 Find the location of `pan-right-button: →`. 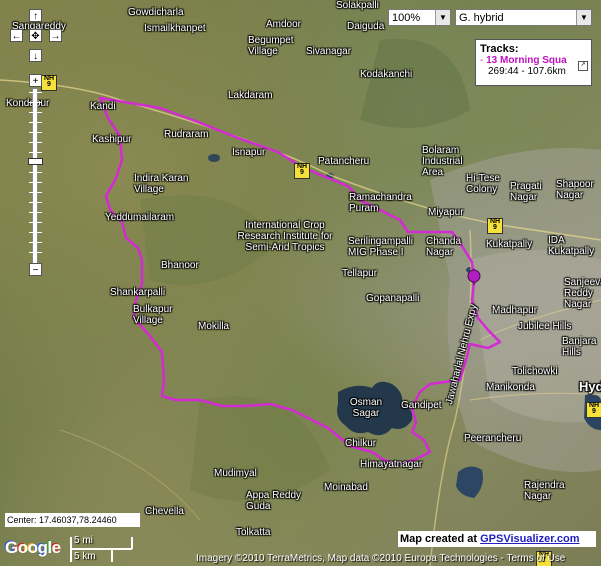

pan-right-button: → is located at coordinates (55, 35).